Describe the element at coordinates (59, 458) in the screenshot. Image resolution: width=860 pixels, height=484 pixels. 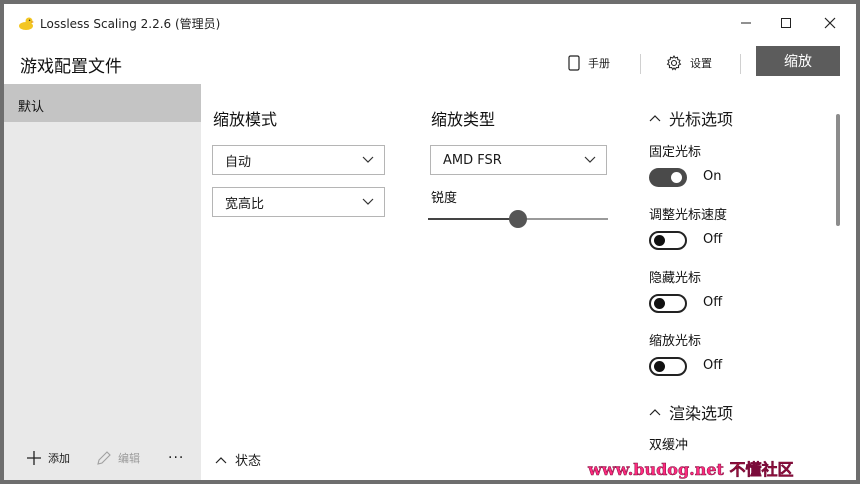
I see `add-label: 添加` at that location.